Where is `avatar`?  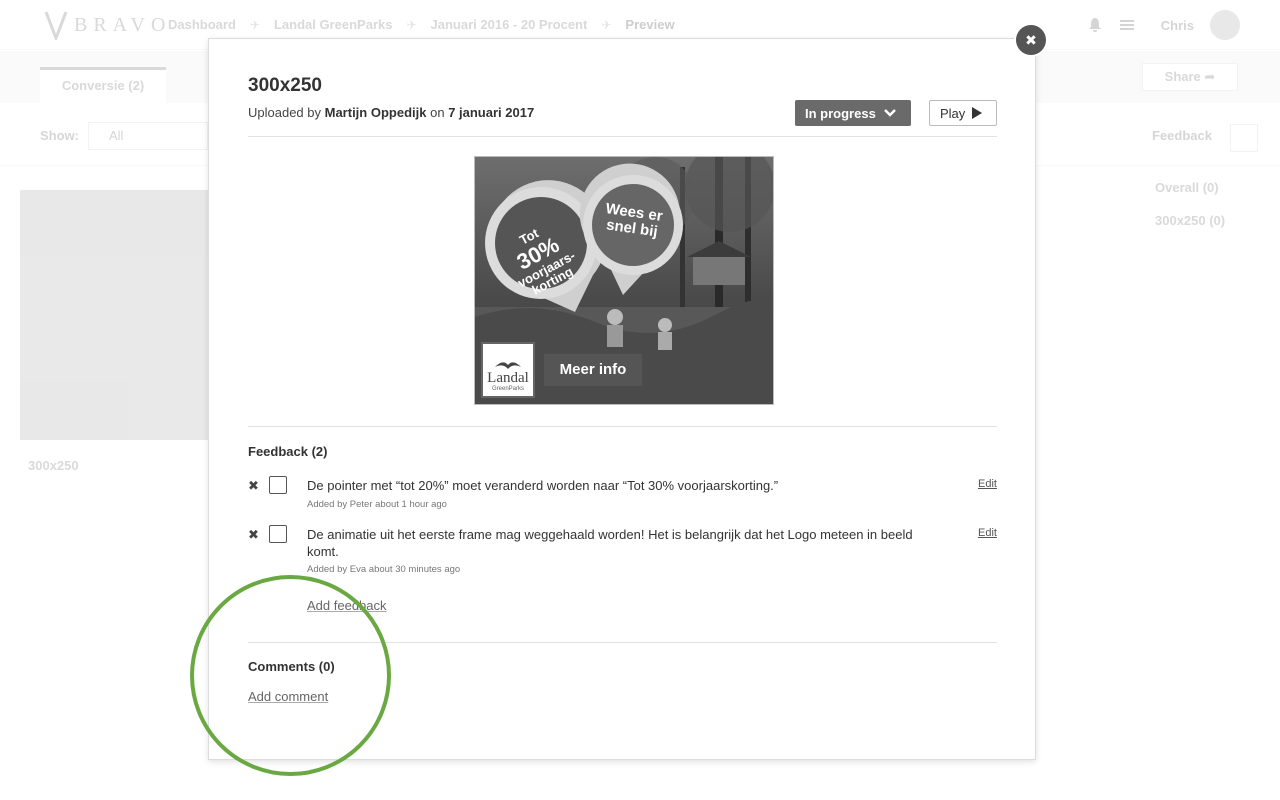
avatar is located at coordinates (1225, 25).